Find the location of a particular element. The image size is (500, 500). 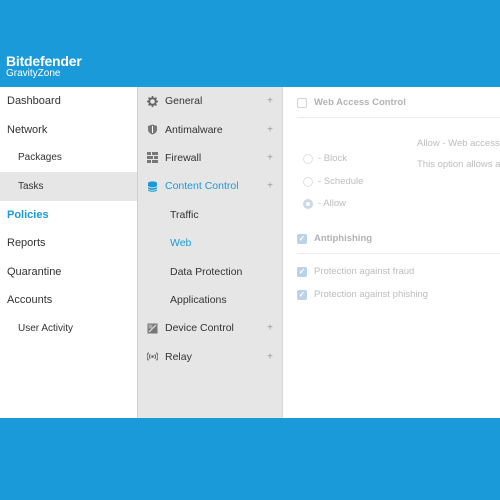

fraud-protection-row: Protection against fraud is located at coordinates (355, 271).